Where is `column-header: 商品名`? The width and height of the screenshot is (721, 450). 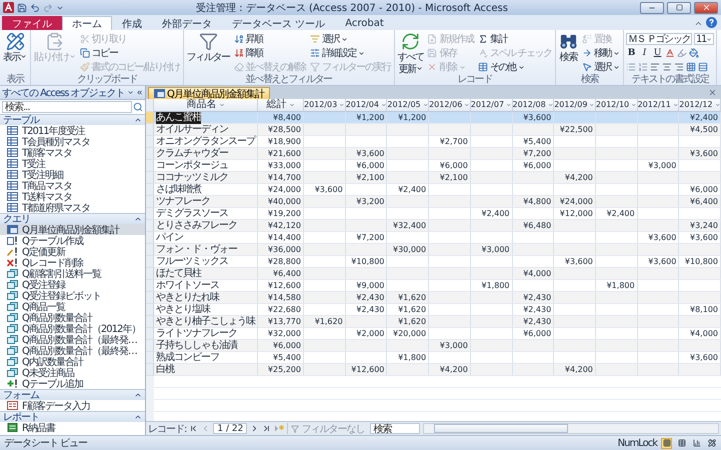
column-header: 商品名 is located at coordinates (206, 105).